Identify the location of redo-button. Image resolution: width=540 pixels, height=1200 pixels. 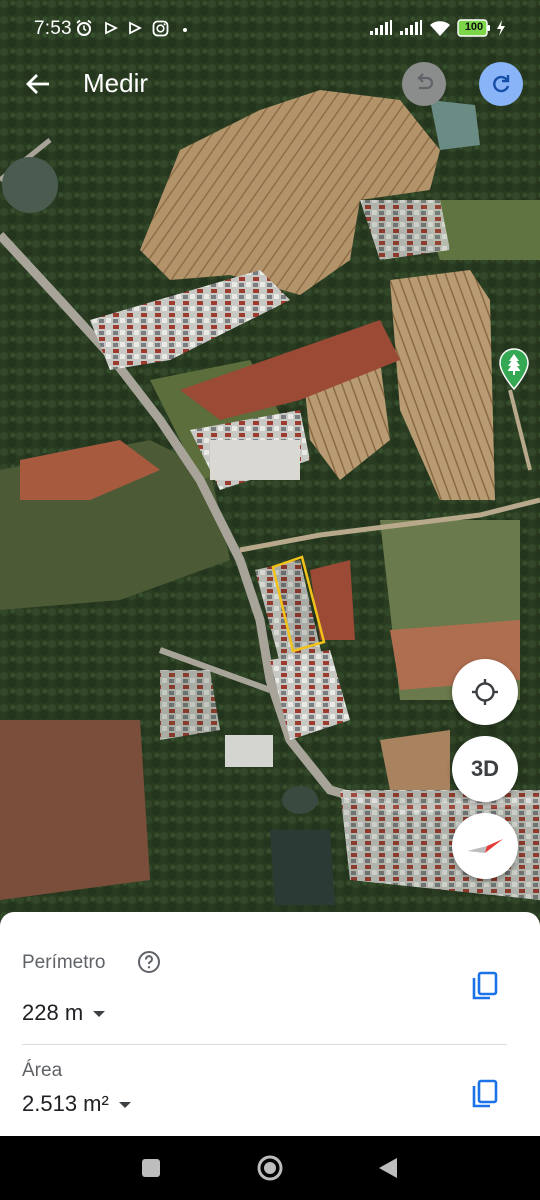
(501, 84).